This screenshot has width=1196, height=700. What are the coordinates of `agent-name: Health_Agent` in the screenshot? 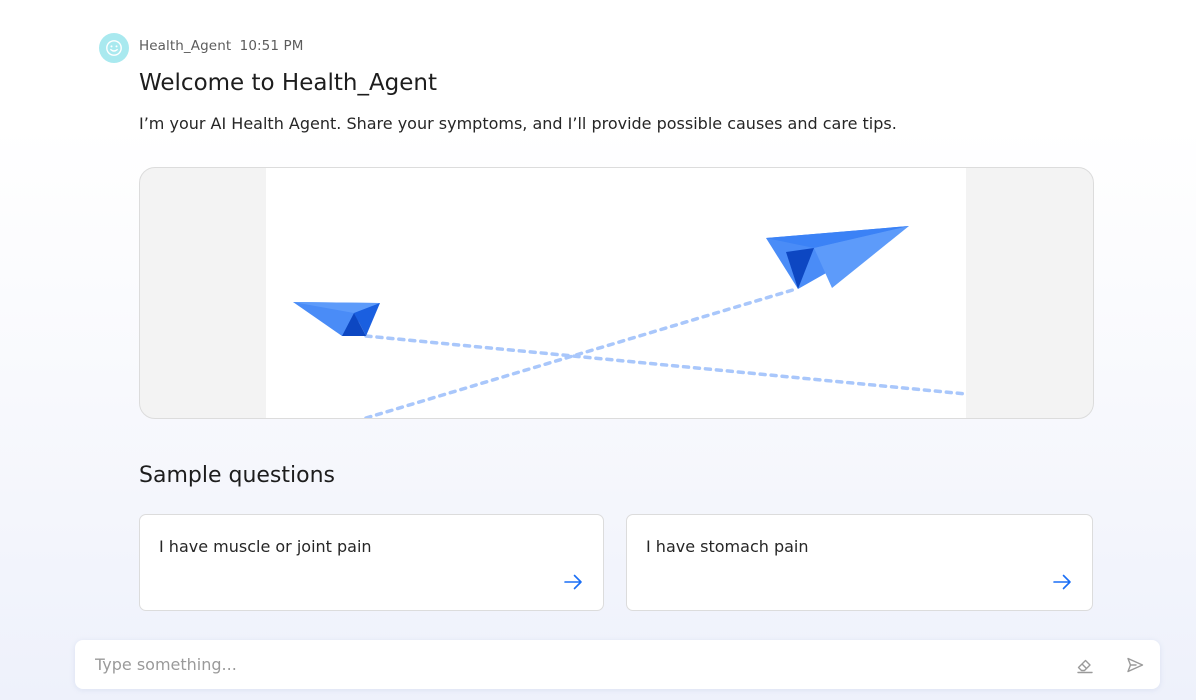 It's located at (185, 46).